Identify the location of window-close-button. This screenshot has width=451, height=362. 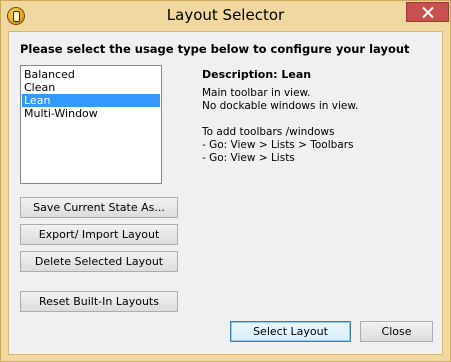
(427, 12).